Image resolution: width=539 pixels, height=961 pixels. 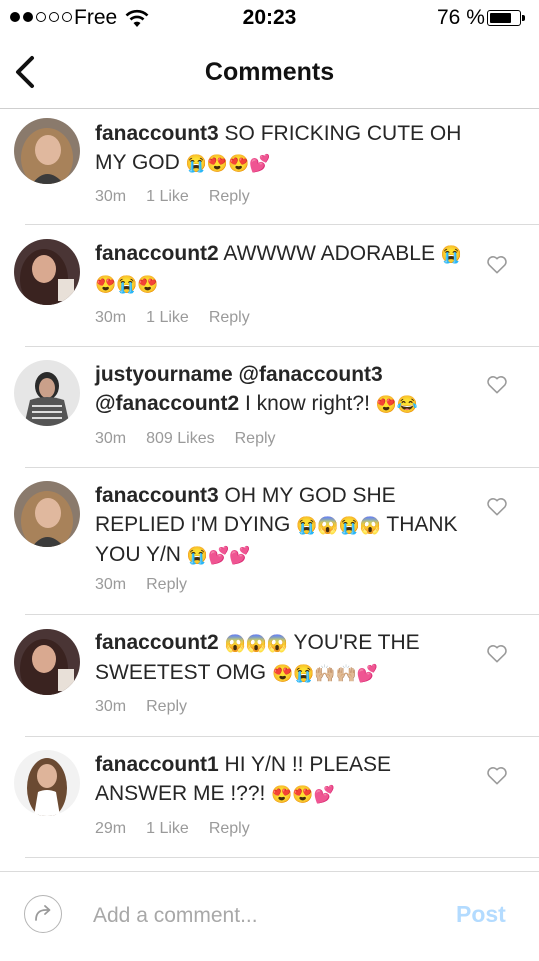 I want to click on battery-tip, so click(x=523, y=18).